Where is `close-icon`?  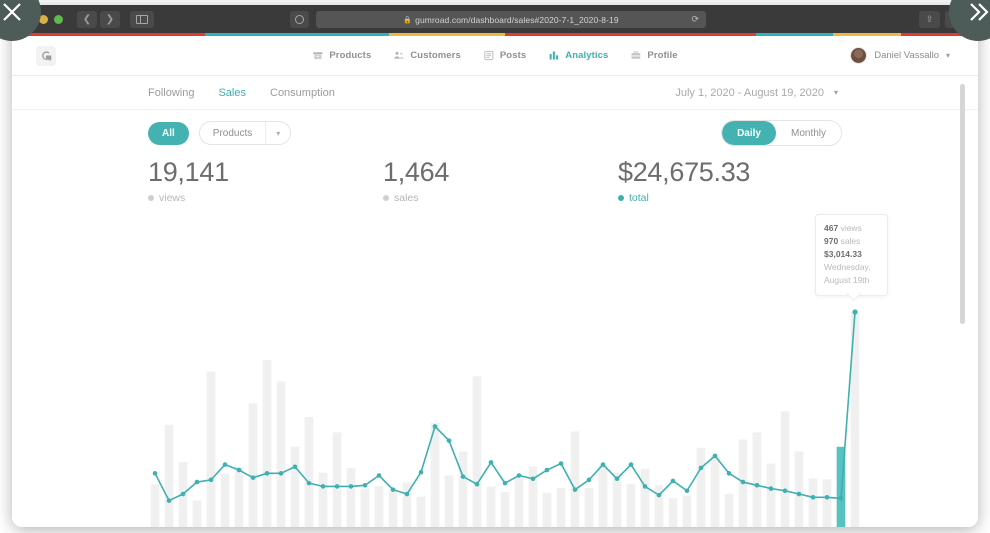 close-icon is located at coordinates (12, 12).